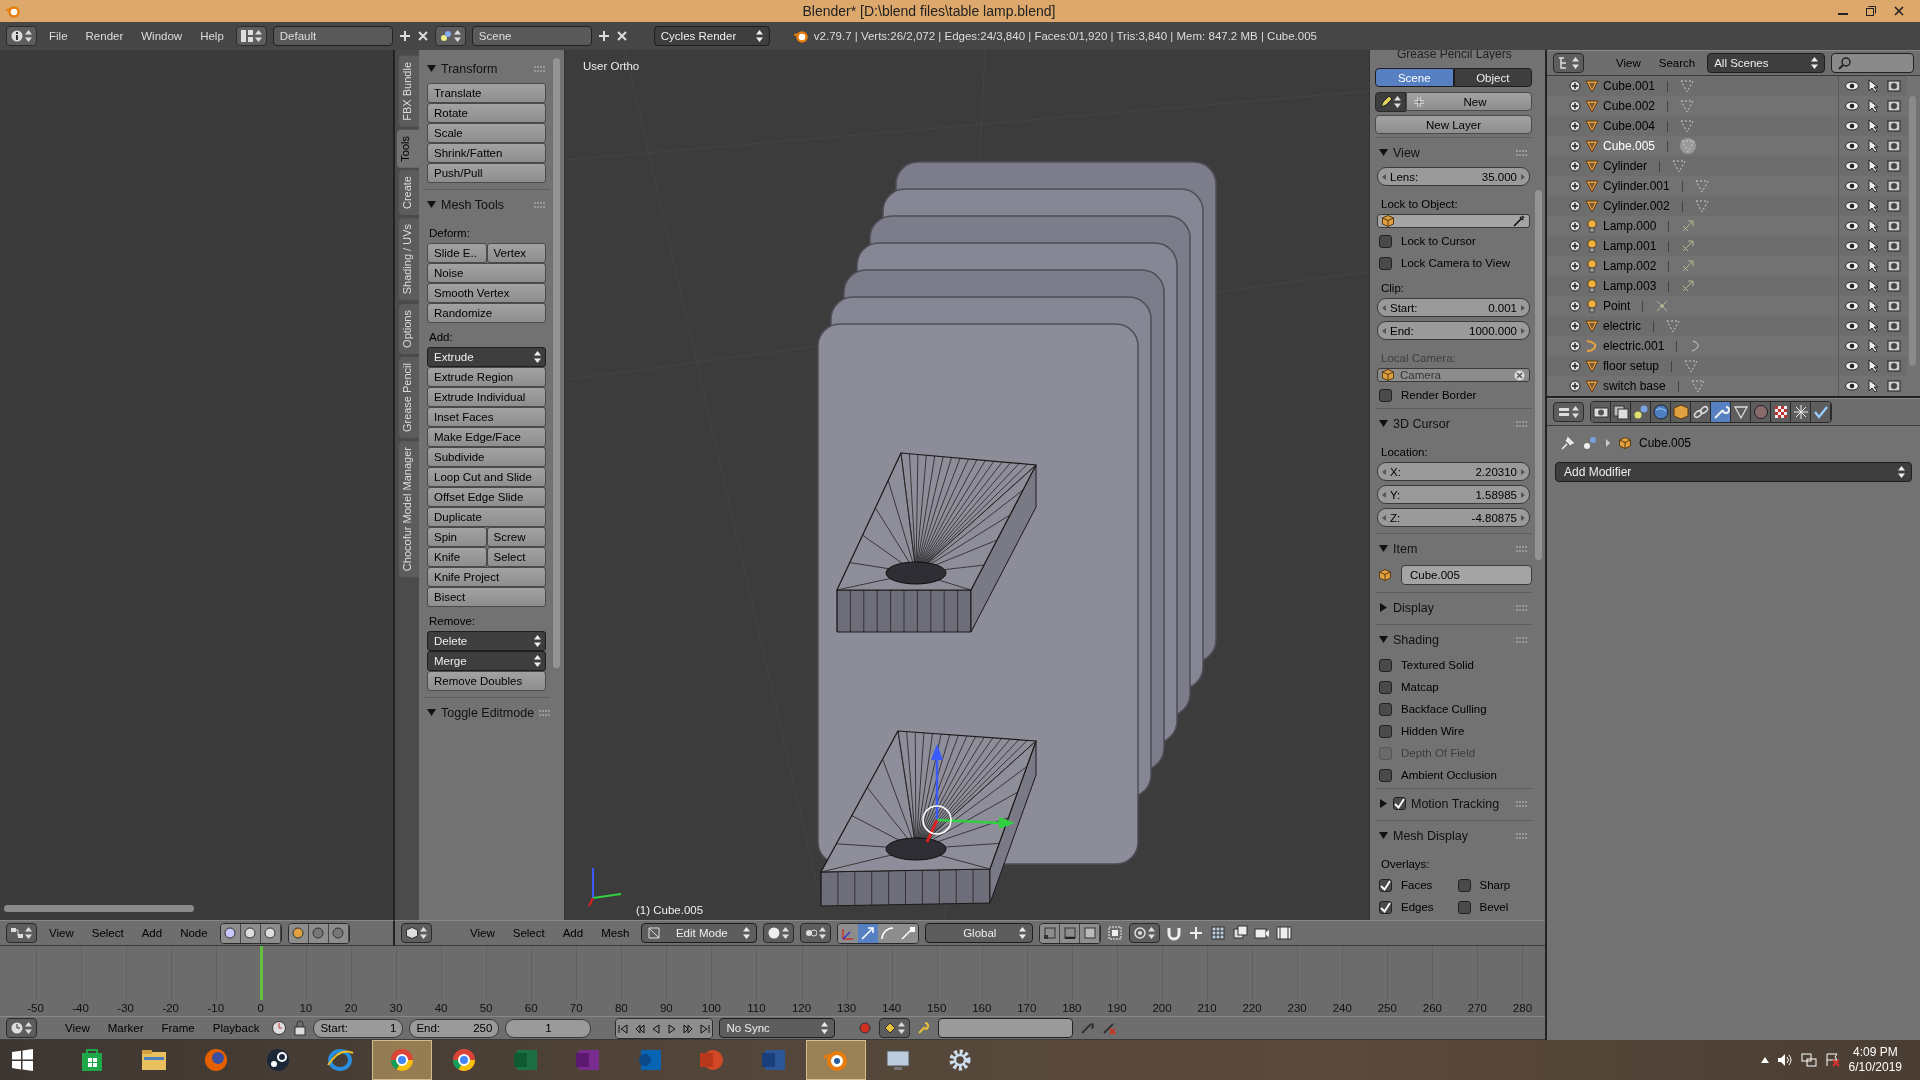 This screenshot has width=1920, height=1080. Describe the element at coordinates (1453, 471) in the screenshot. I see `number-field: X: 2.20310` at that location.